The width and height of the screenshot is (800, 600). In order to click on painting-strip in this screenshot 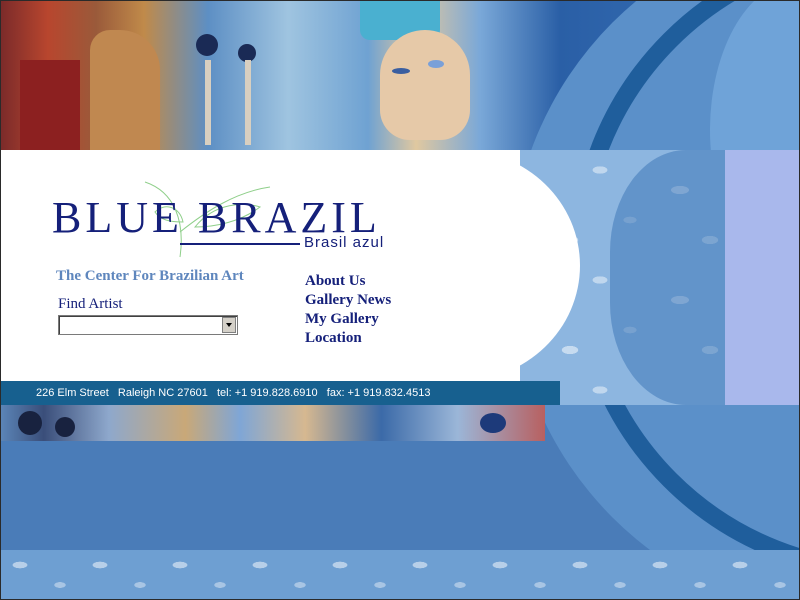, I will do `click(272, 423)`.